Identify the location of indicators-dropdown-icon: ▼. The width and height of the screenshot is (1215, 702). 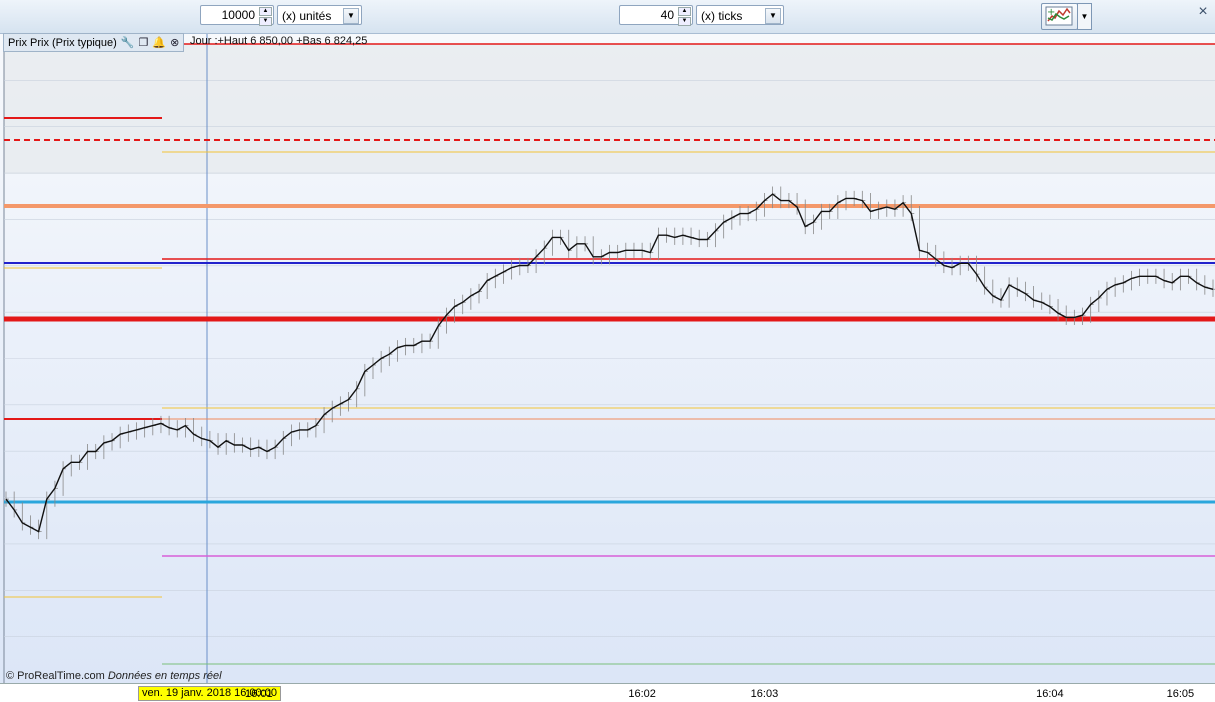
(1084, 16).